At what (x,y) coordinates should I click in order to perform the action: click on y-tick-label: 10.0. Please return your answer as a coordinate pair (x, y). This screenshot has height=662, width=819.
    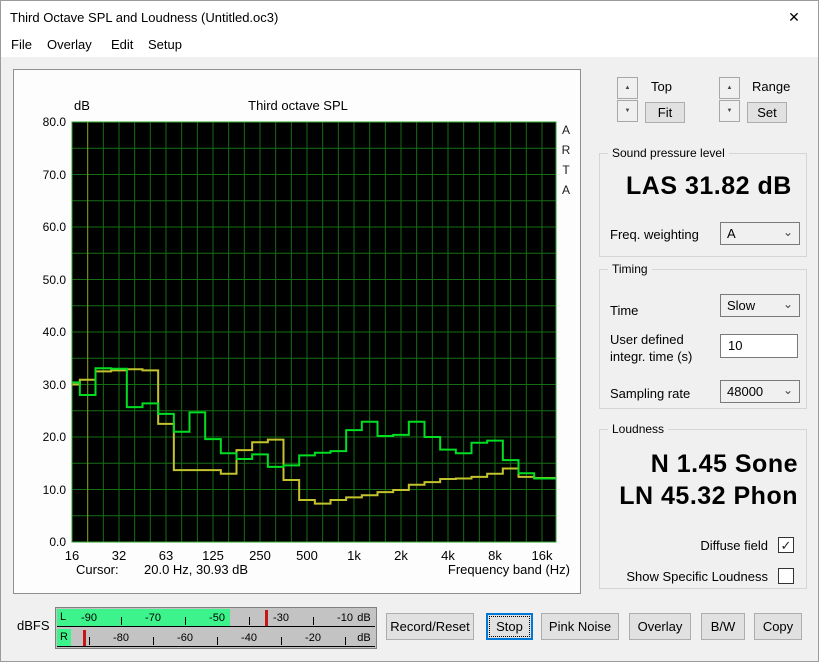
    Looking at the image, I should click on (54, 489).